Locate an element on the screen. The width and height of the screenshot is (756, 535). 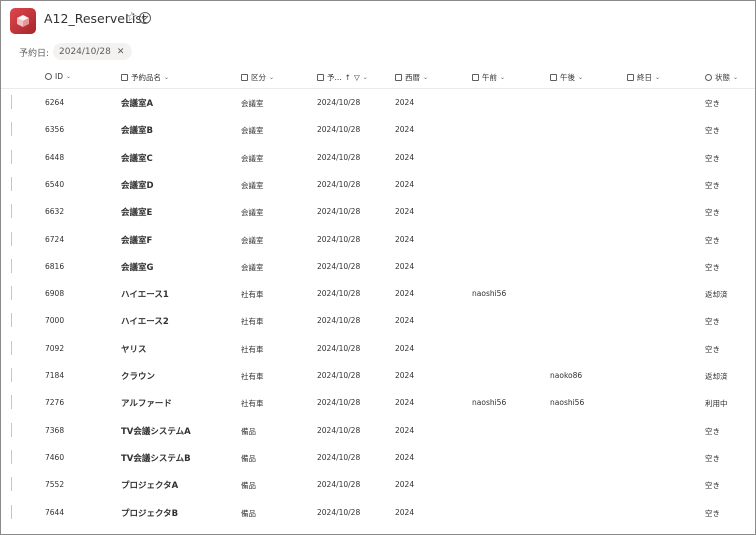
column-header-pm: 午後 ⌄ is located at coordinates (566, 77).